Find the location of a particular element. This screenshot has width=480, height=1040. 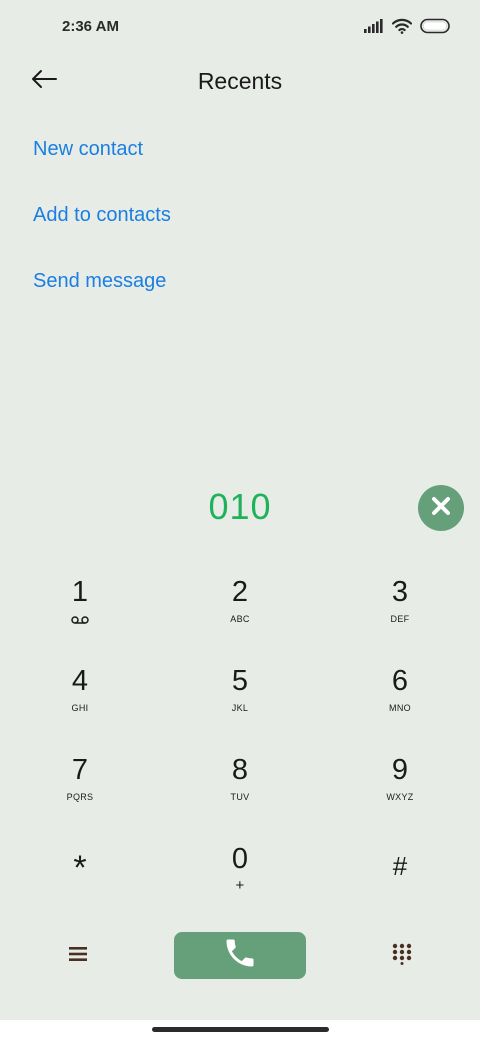

key-digit: 5 is located at coordinates (240, 681).